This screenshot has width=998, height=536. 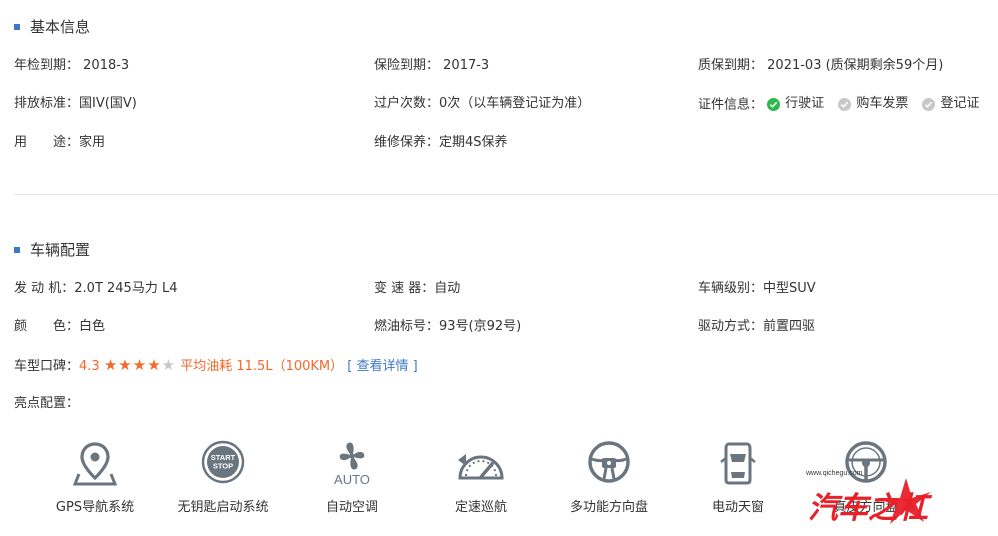 I want to click on feature-label: GPS导航系统, so click(x=95, y=507).